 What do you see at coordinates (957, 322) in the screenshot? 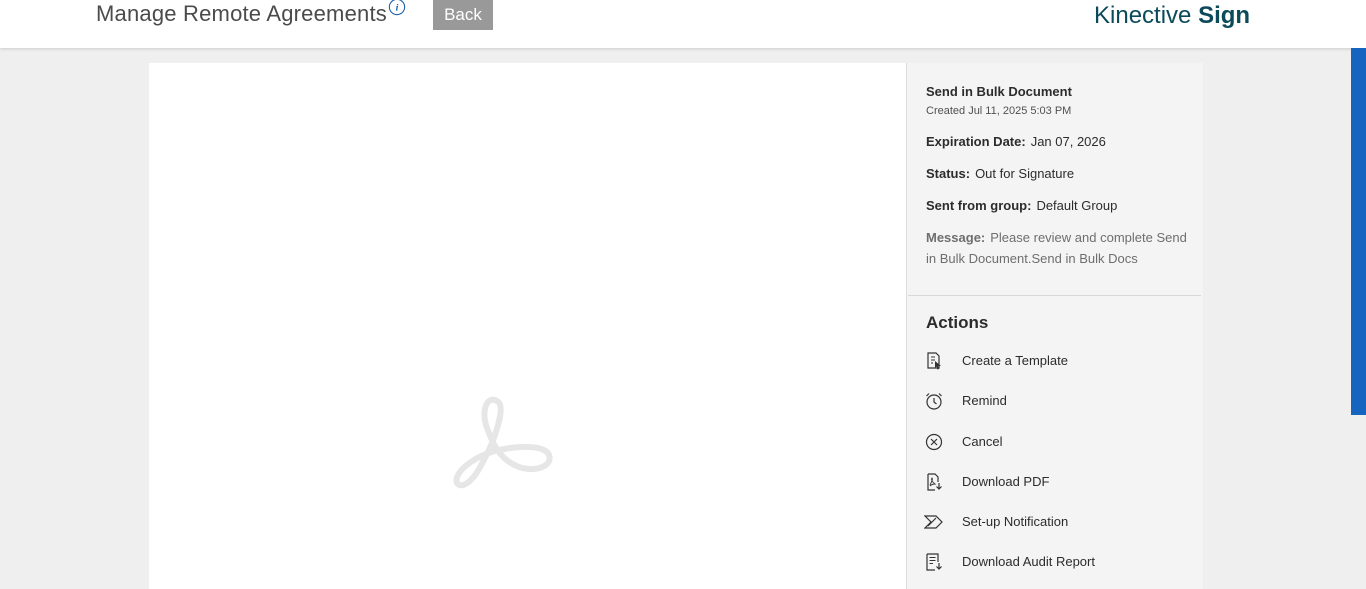
I see `actions-heading: Actions` at bounding box center [957, 322].